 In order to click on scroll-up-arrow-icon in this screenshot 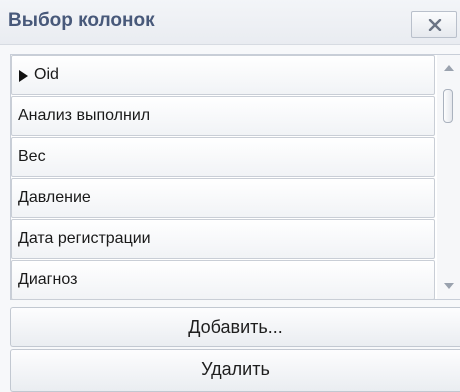, I will do `click(449, 68)`.